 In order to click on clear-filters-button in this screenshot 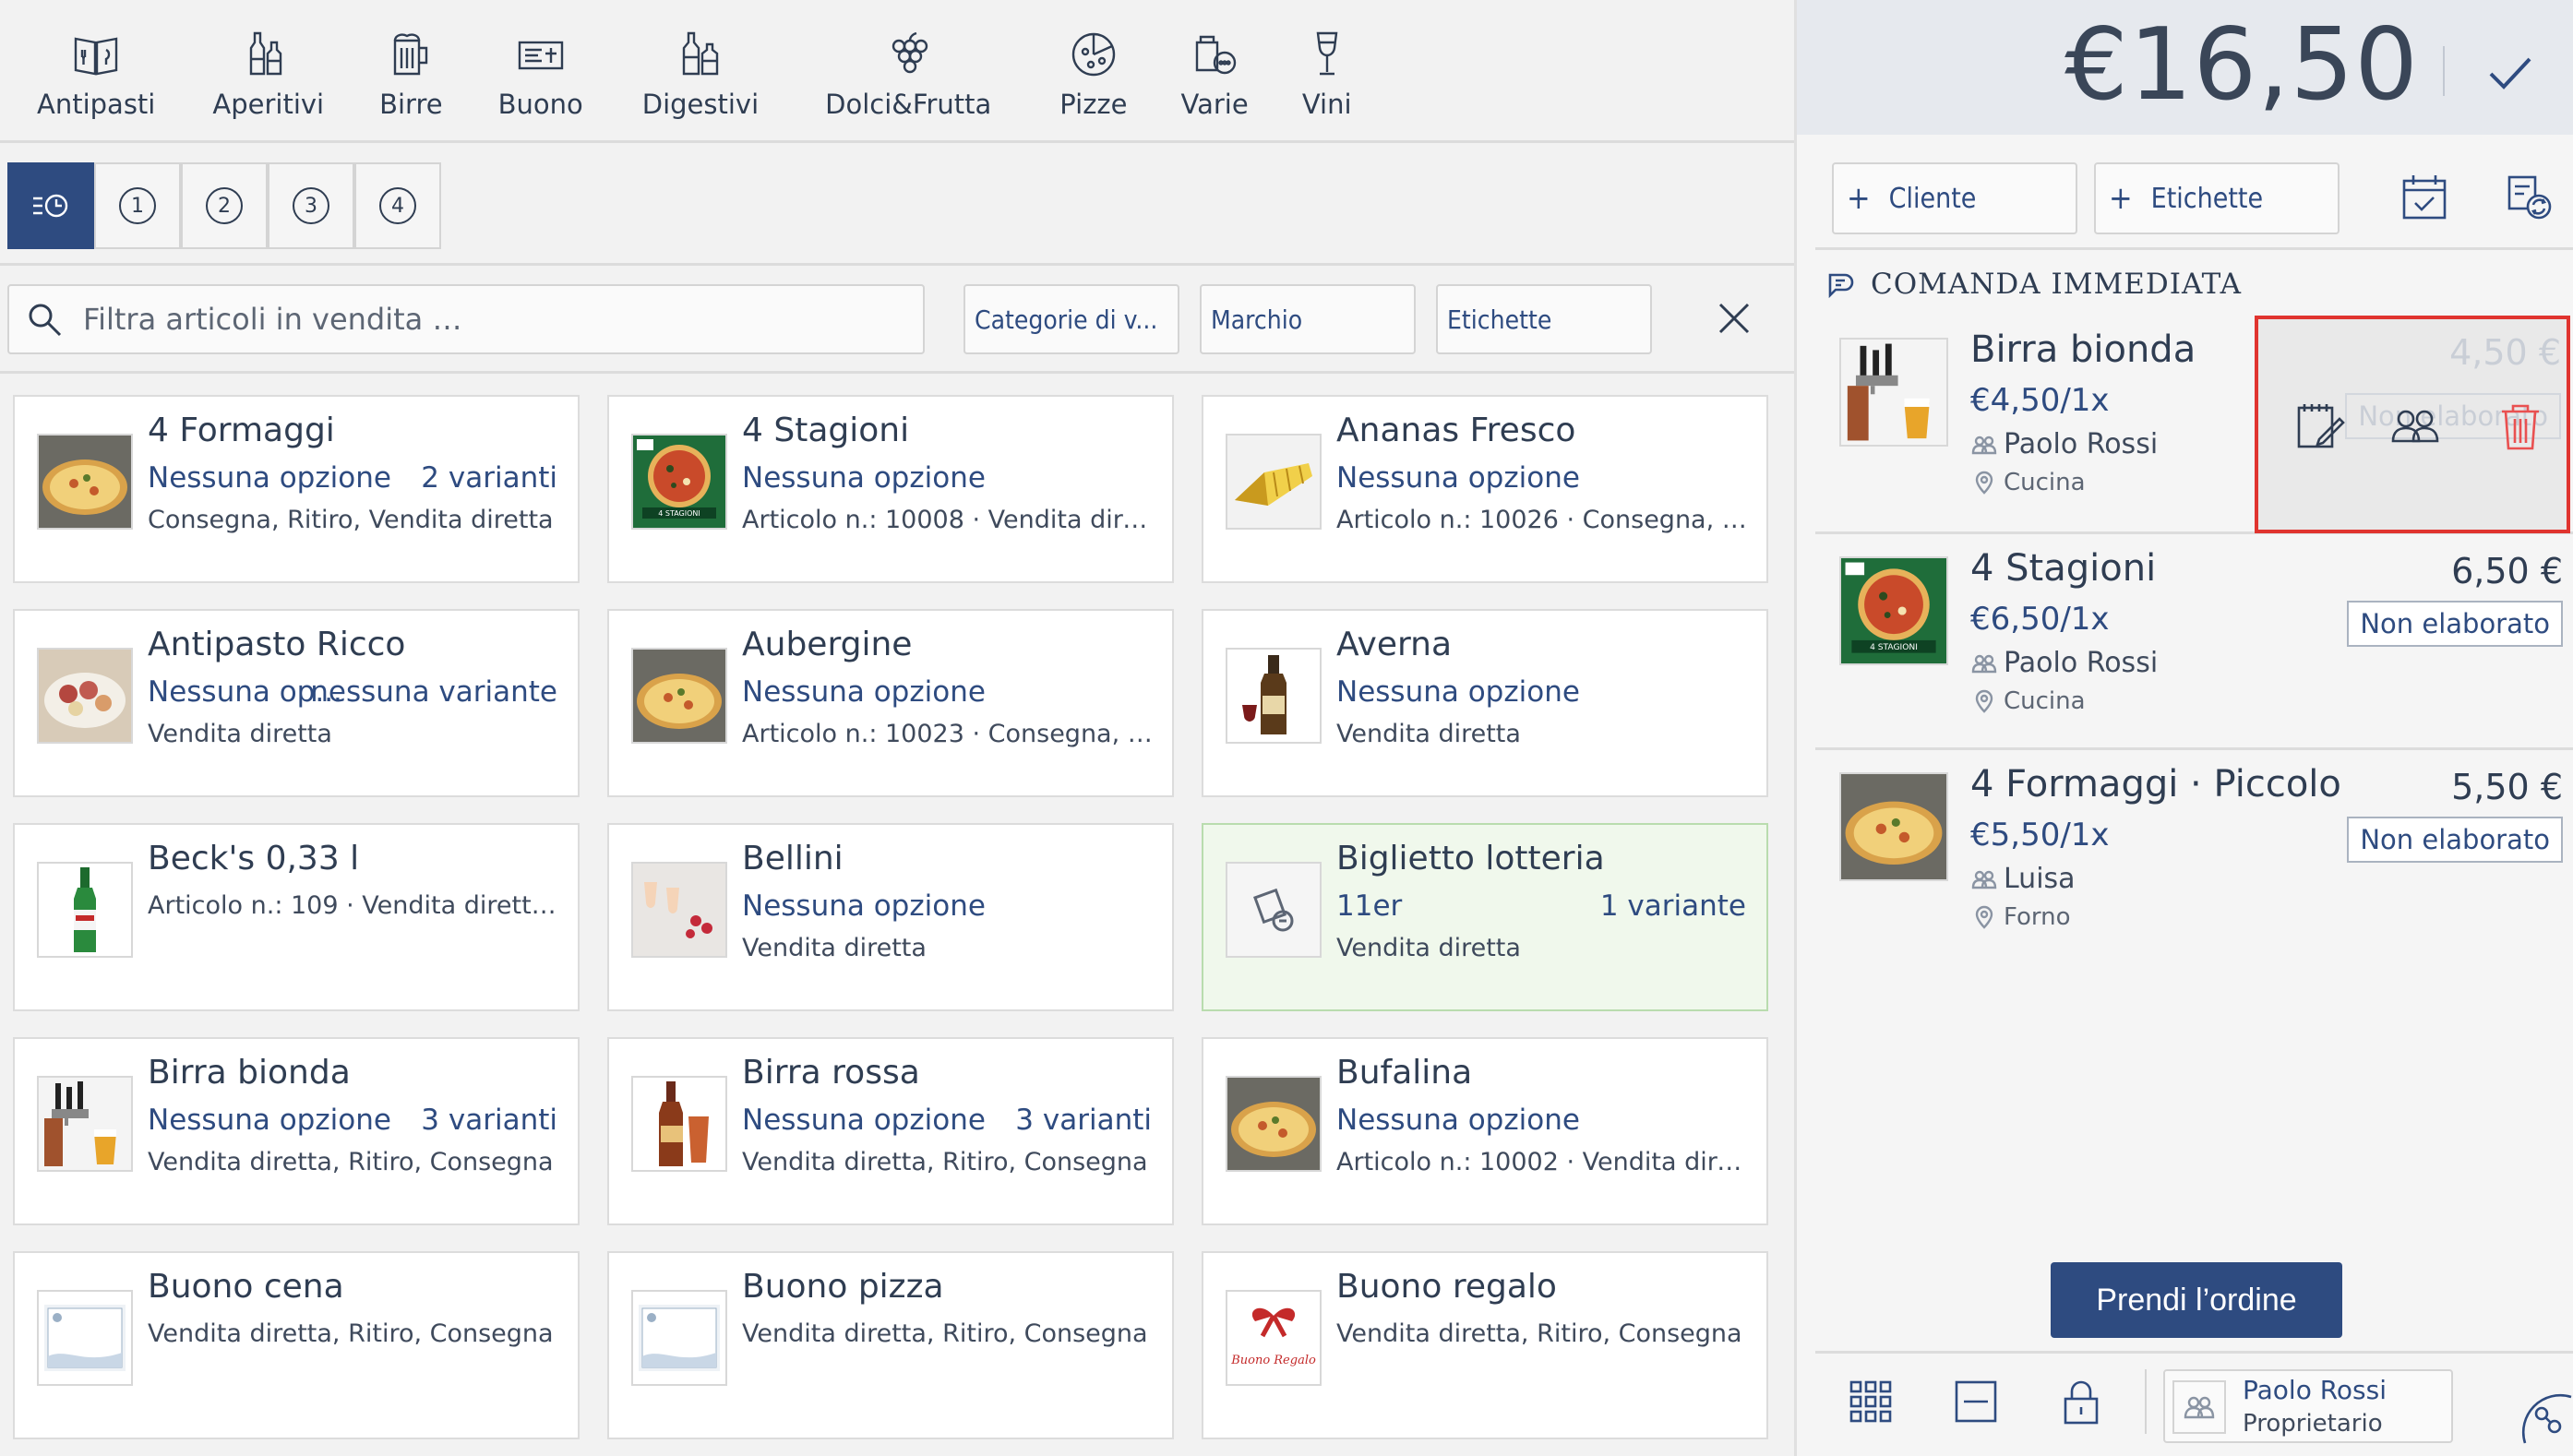, I will do `click(1734, 318)`.